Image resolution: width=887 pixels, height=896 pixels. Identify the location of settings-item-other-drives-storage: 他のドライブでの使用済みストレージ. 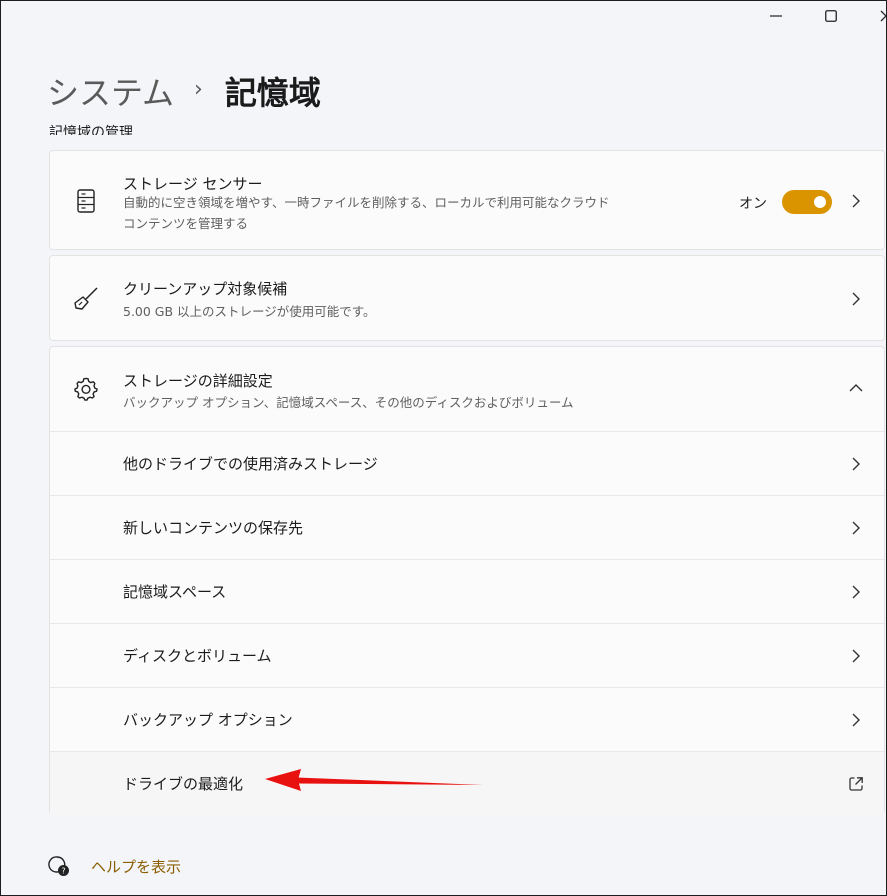
(467, 463).